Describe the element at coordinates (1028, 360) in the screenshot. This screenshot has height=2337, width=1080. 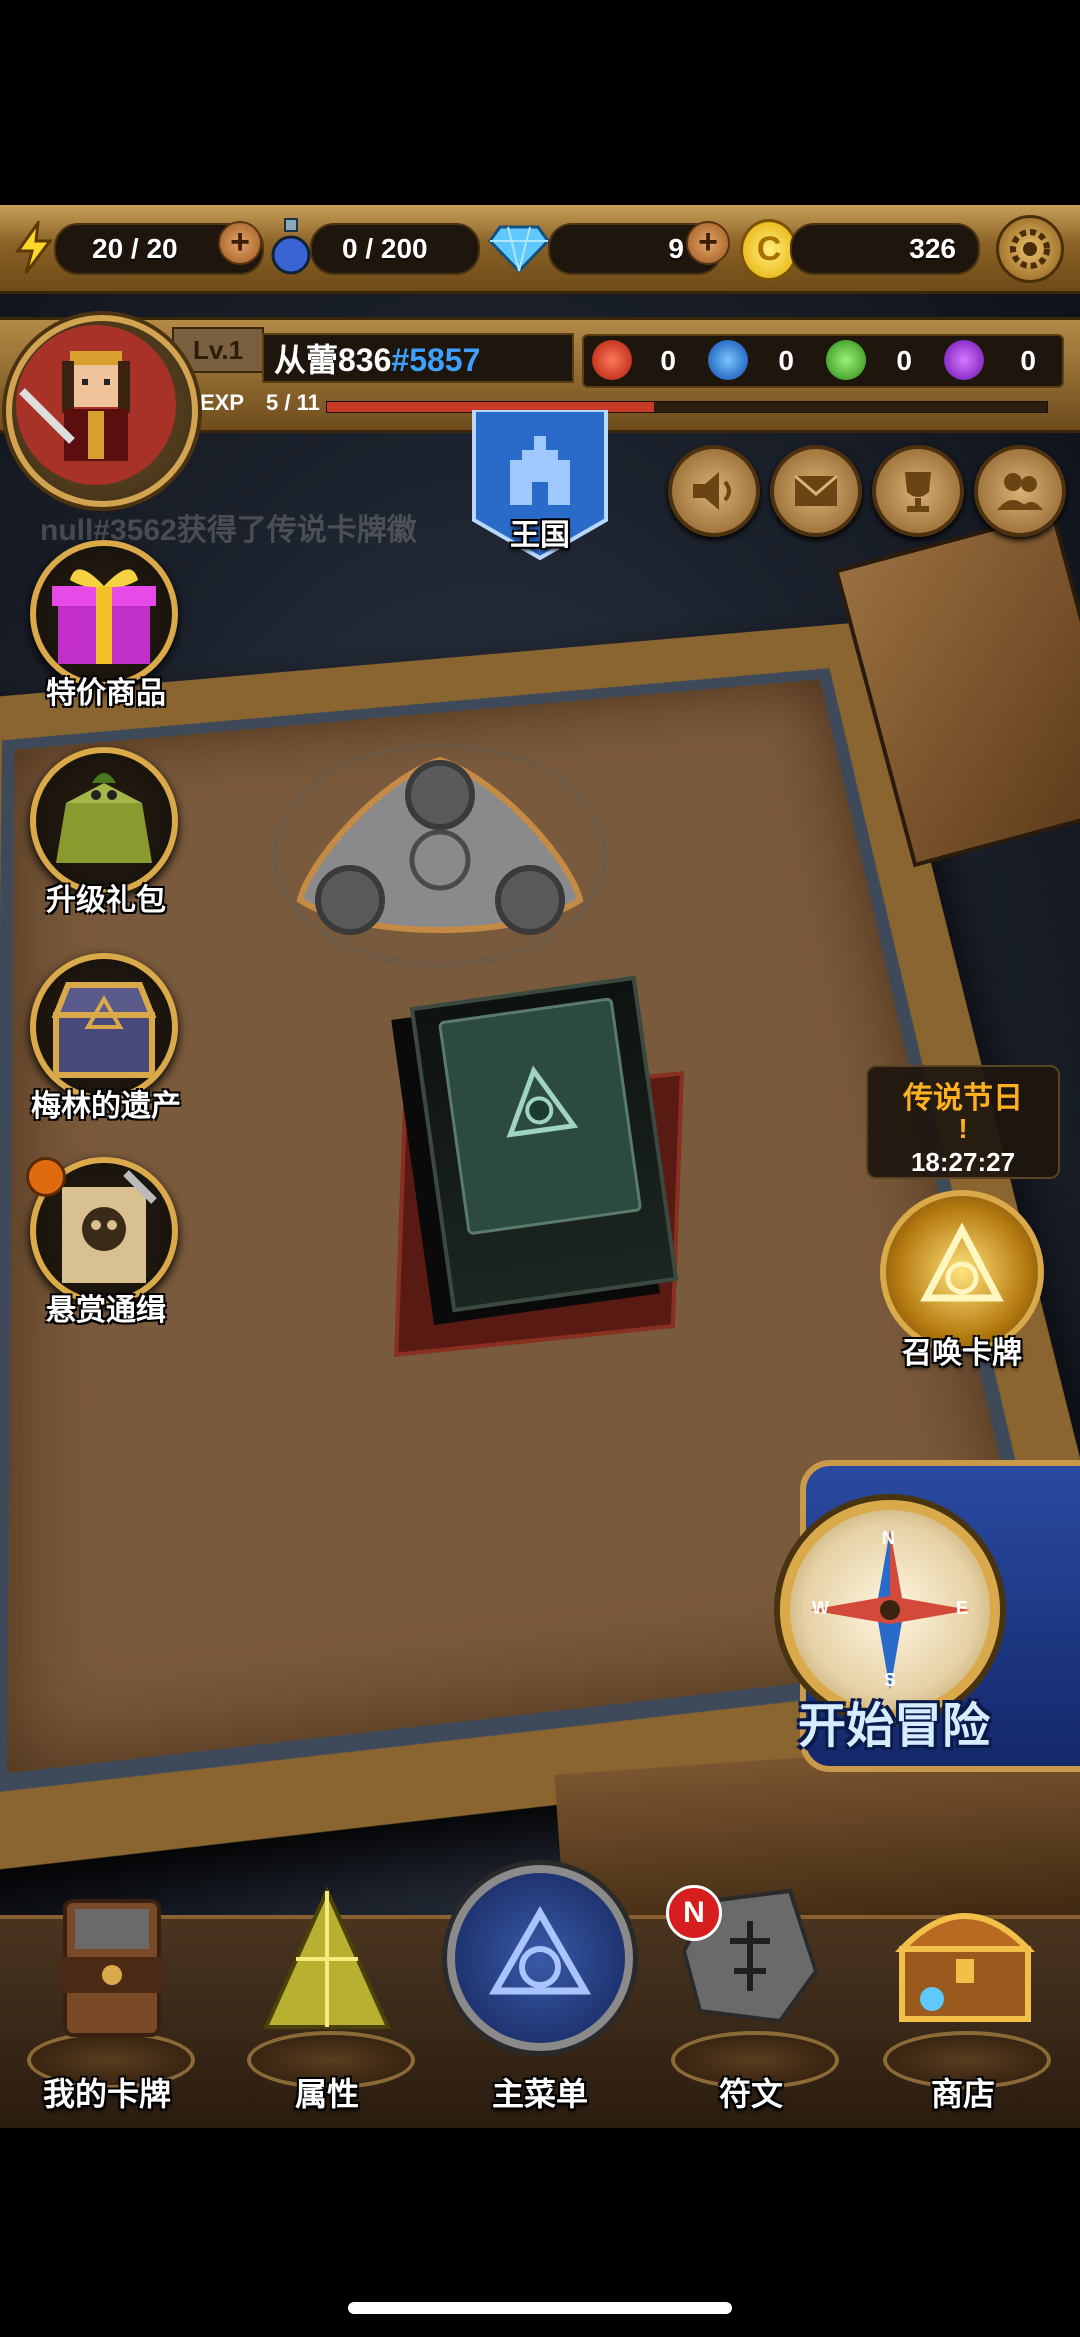
I see `shadow-orb-value: 0` at that location.